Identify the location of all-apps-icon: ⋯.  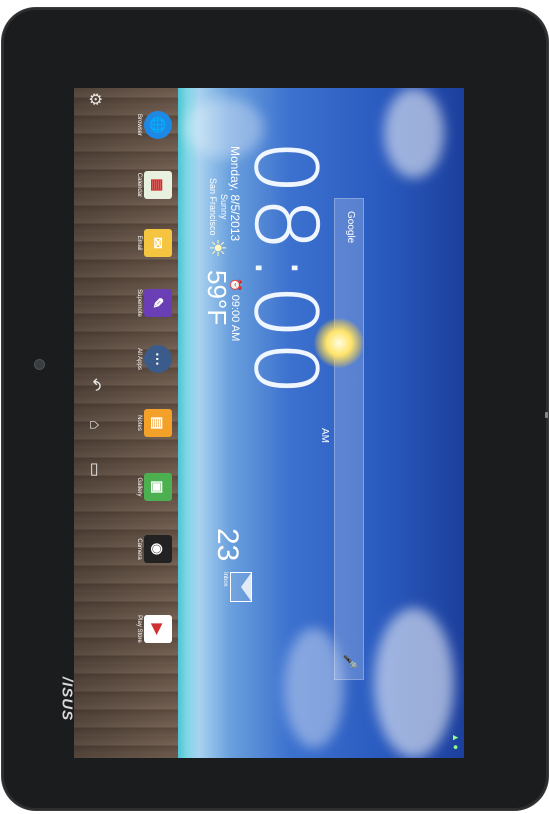
(158, 359).